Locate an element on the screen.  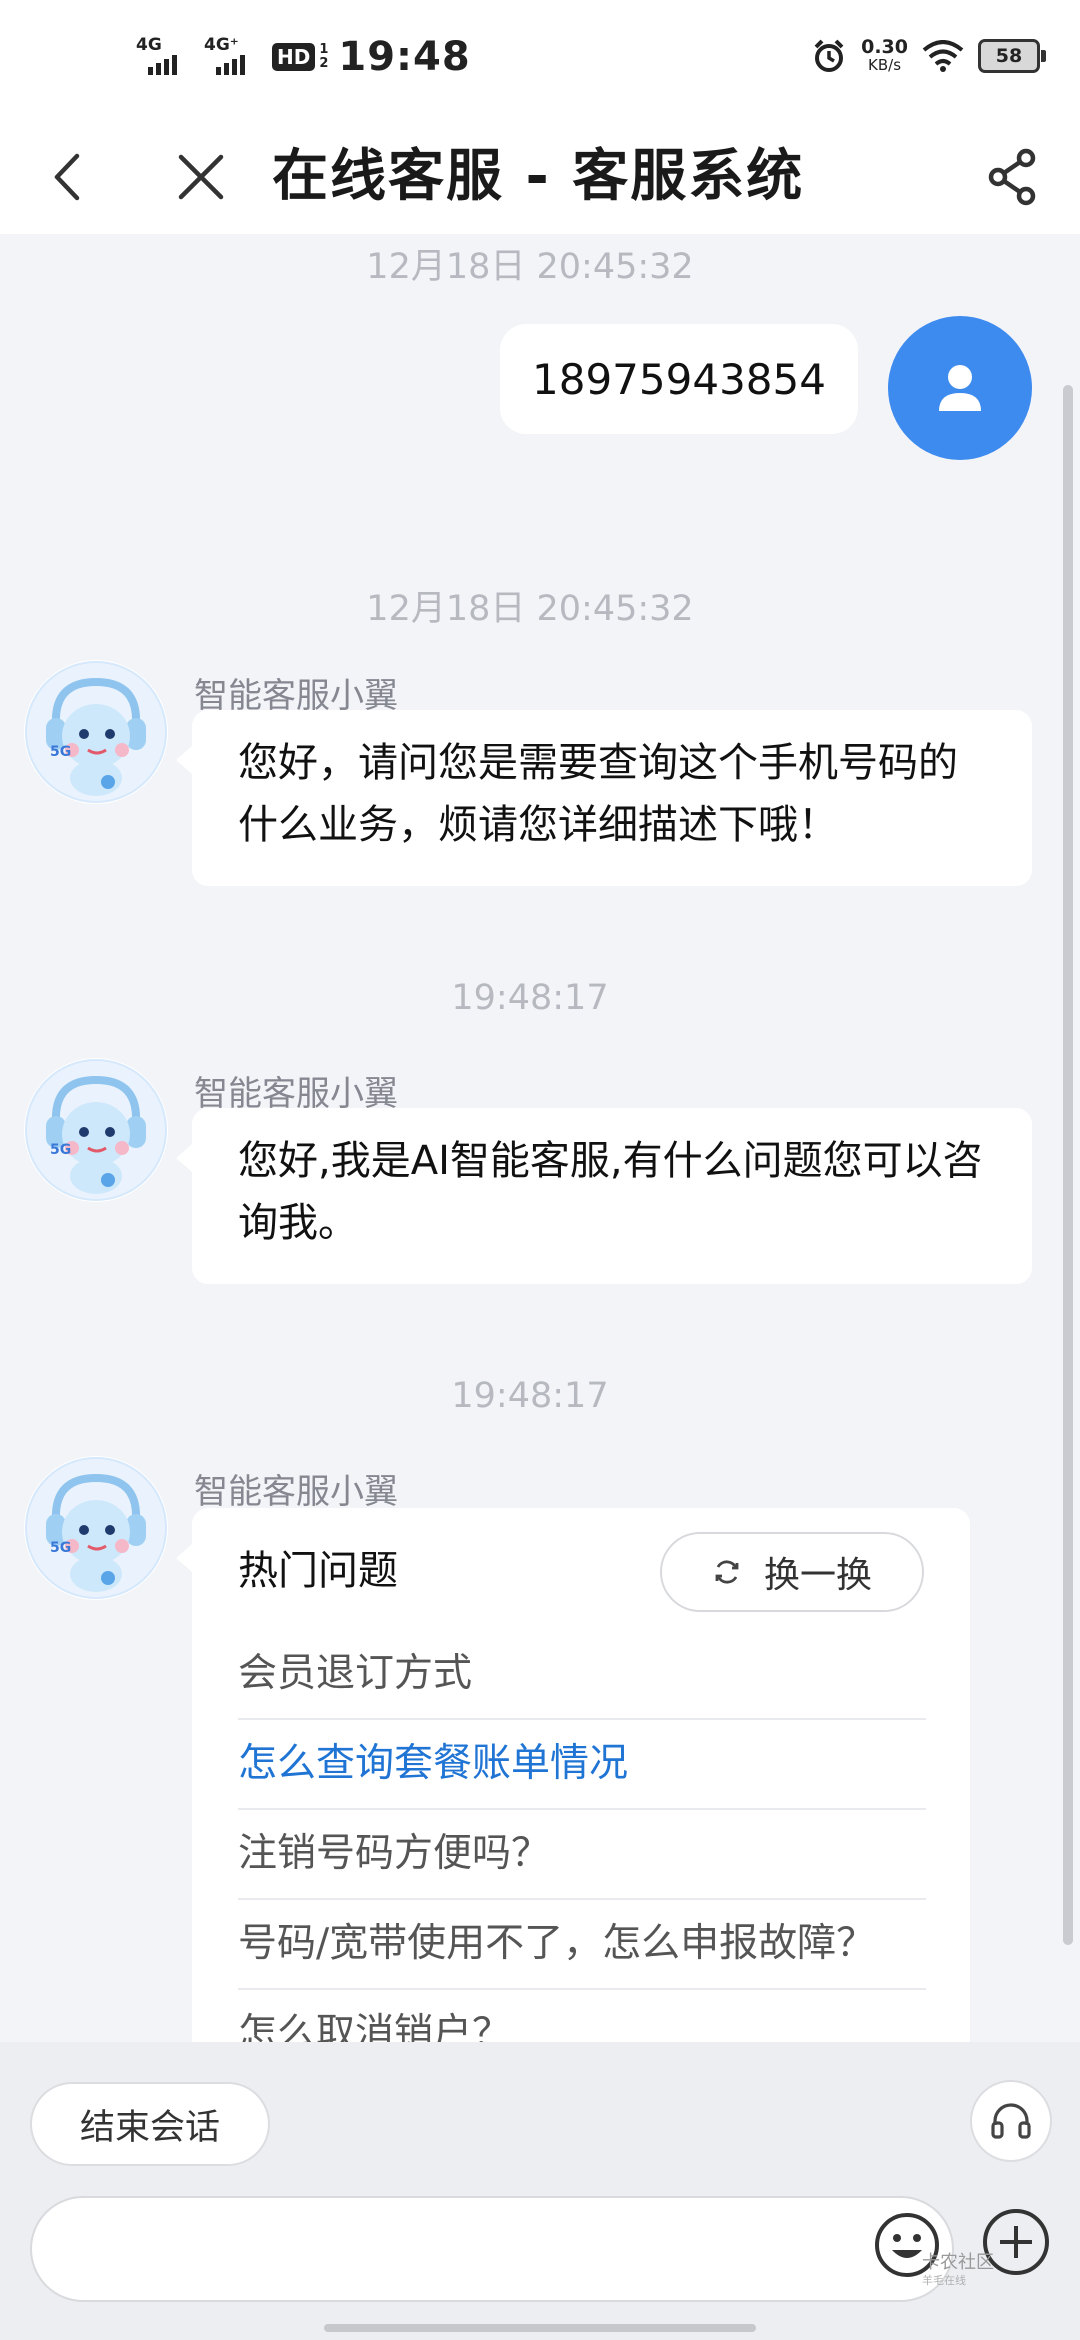
share-button is located at coordinates (1013, 177).